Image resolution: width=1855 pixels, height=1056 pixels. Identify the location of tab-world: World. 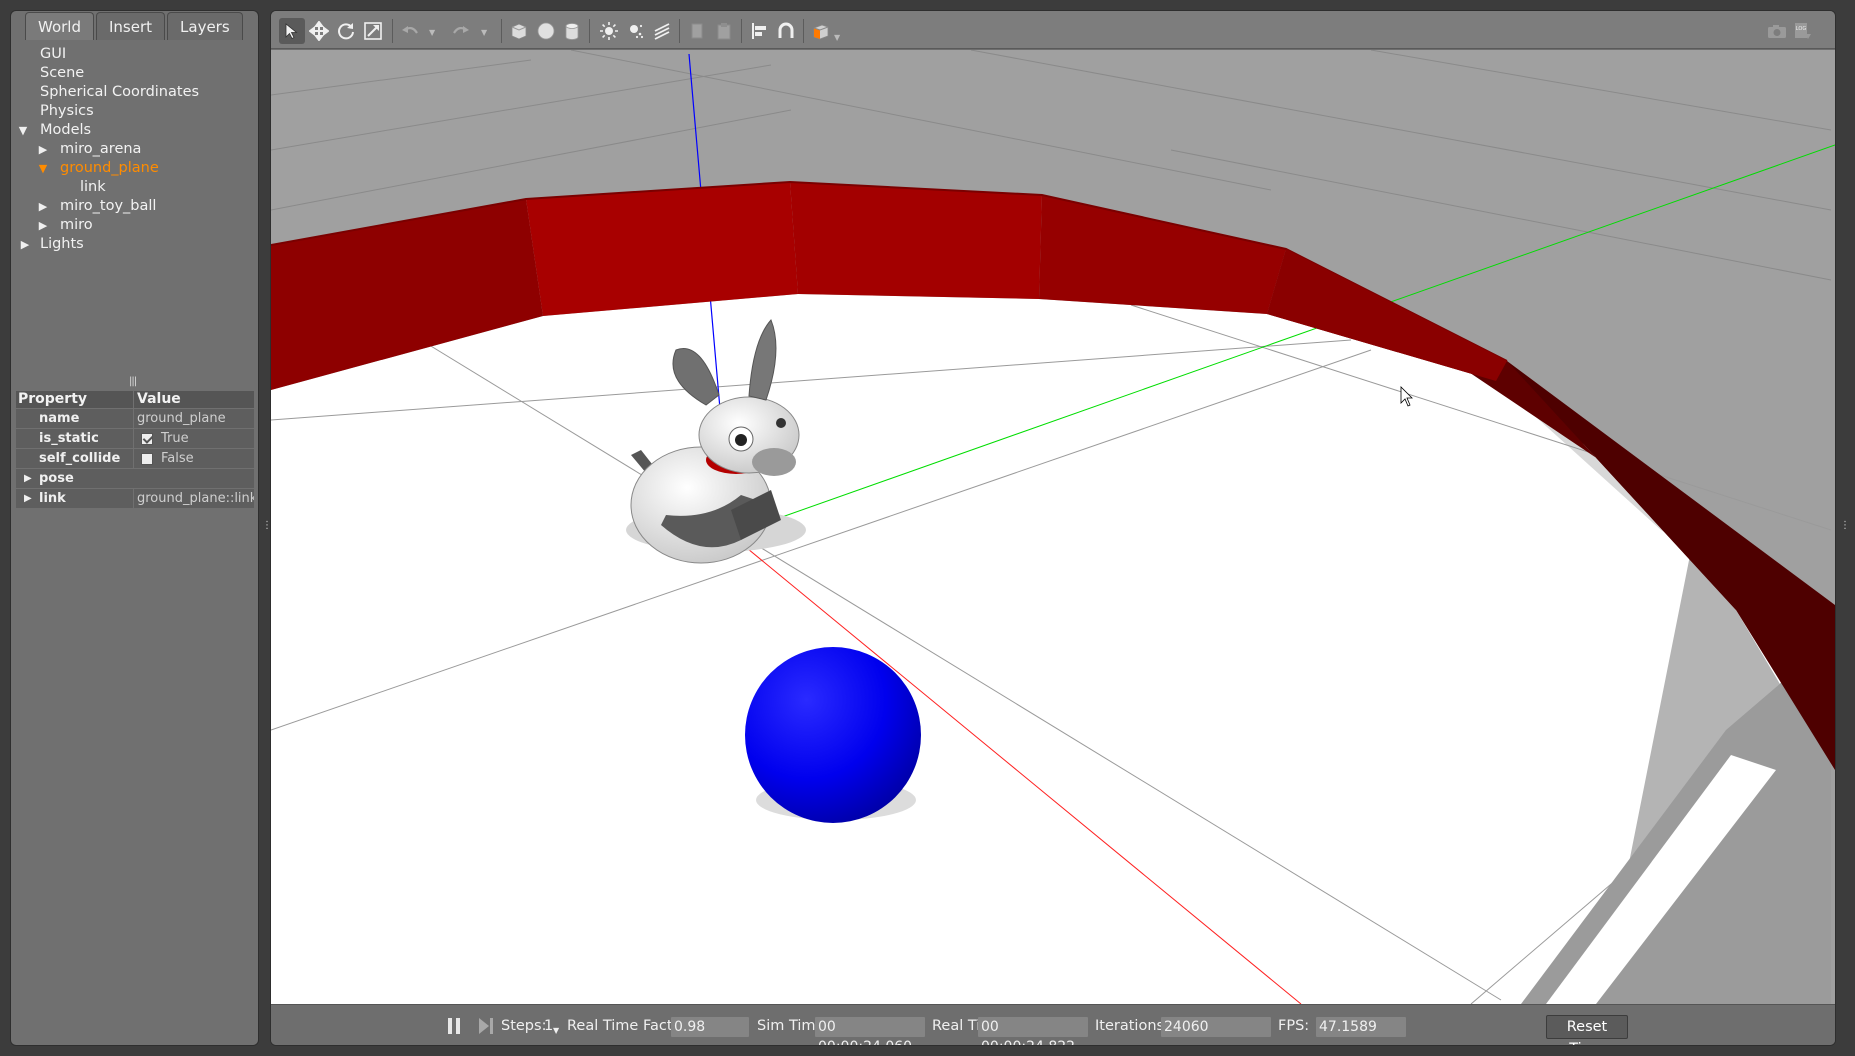
(59, 26).